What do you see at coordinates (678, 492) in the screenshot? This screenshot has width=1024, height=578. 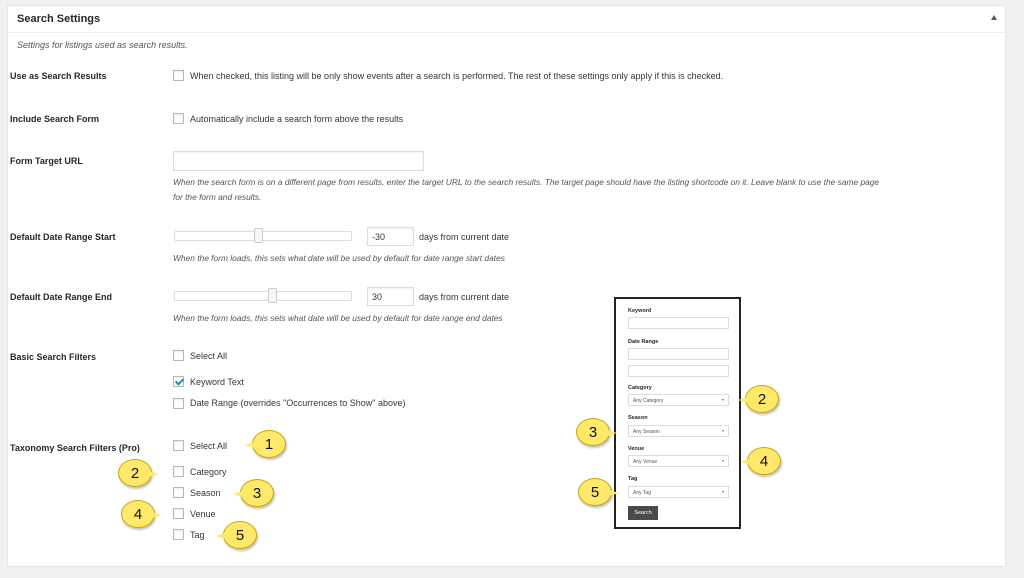 I see `preview-tag-select: Any Tag` at bounding box center [678, 492].